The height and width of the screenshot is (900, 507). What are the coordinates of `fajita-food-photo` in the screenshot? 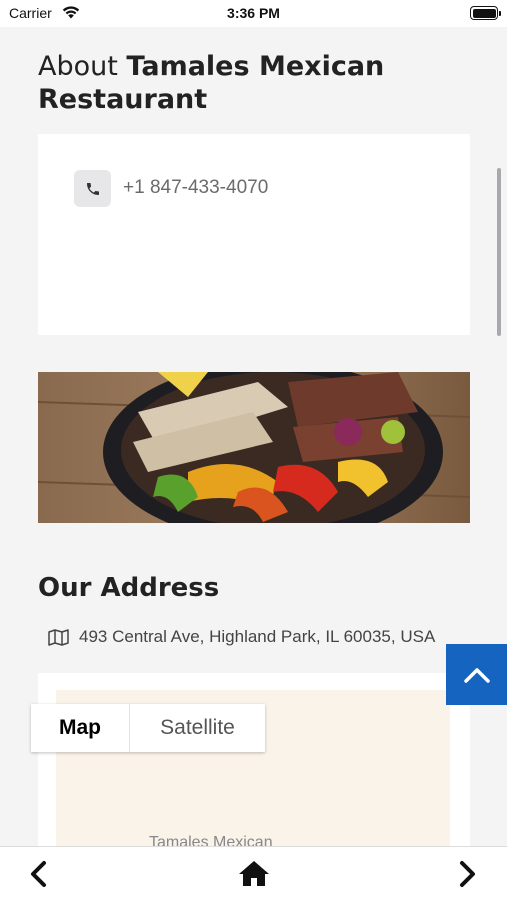 It's located at (254, 447).